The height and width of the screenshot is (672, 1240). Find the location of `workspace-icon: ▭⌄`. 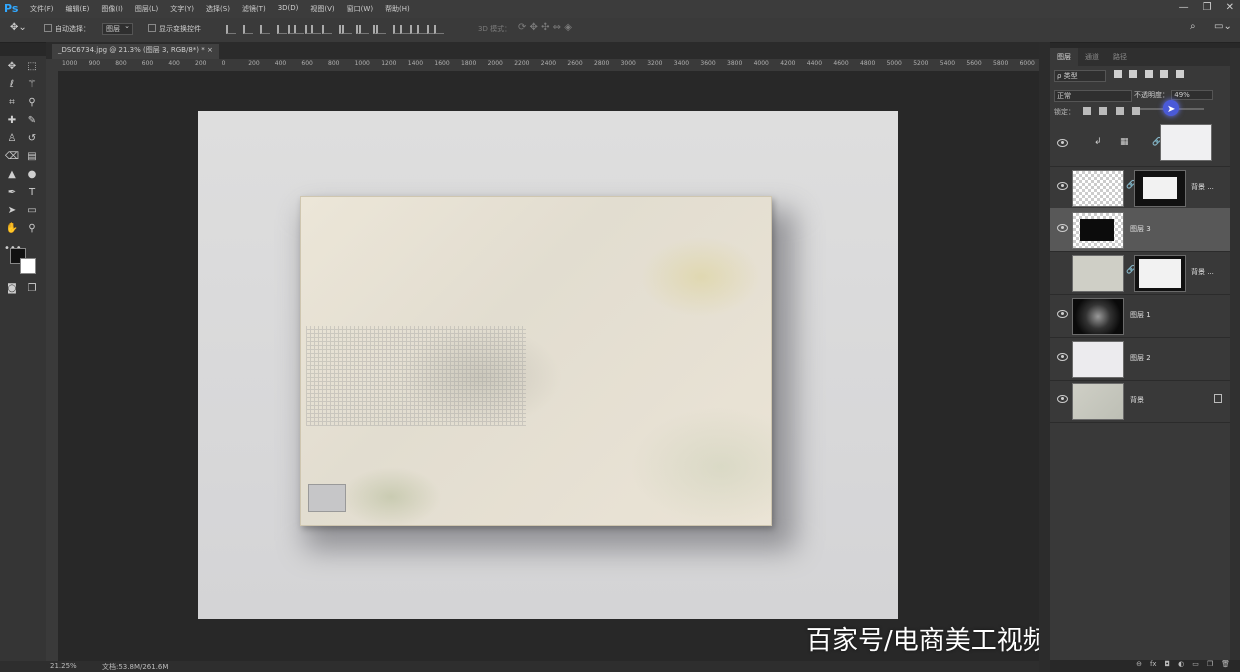

workspace-icon: ▭⌄ is located at coordinates (1223, 26).